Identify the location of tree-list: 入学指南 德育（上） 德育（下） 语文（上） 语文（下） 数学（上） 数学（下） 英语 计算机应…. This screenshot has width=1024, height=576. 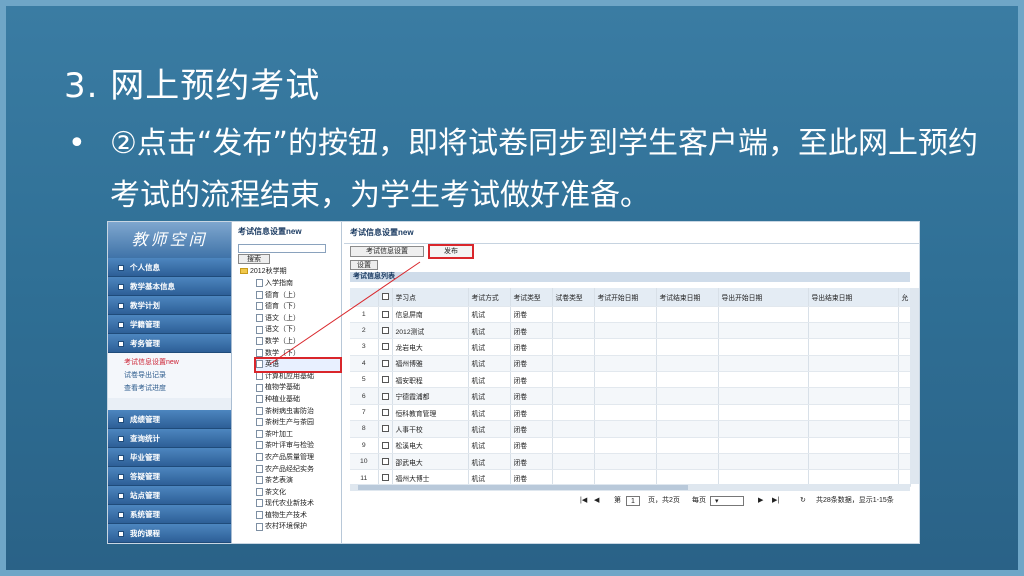
(298, 405).